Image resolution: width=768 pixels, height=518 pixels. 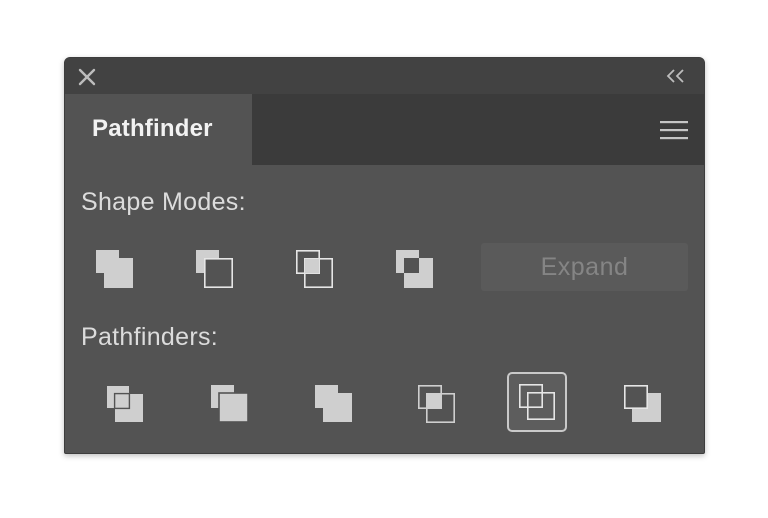 What do you see at coordinates (676, 76) in the screenshot?
I see `double-chevron-left-icon` at bounding box center [676, 76].